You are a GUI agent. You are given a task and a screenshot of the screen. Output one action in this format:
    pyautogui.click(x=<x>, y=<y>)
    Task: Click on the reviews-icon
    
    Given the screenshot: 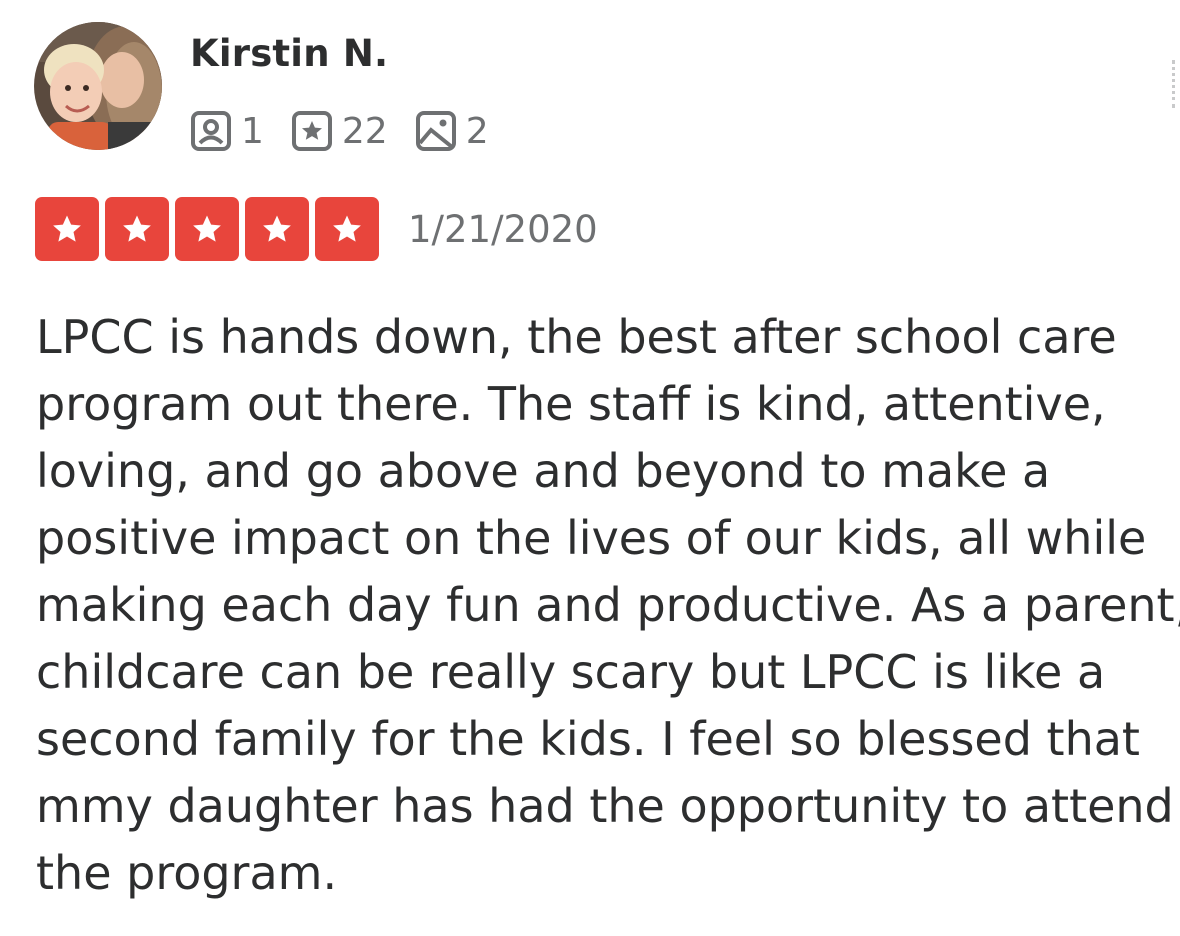 What is the action you would take?
    pyautogui.click(x=312, y=131)
    